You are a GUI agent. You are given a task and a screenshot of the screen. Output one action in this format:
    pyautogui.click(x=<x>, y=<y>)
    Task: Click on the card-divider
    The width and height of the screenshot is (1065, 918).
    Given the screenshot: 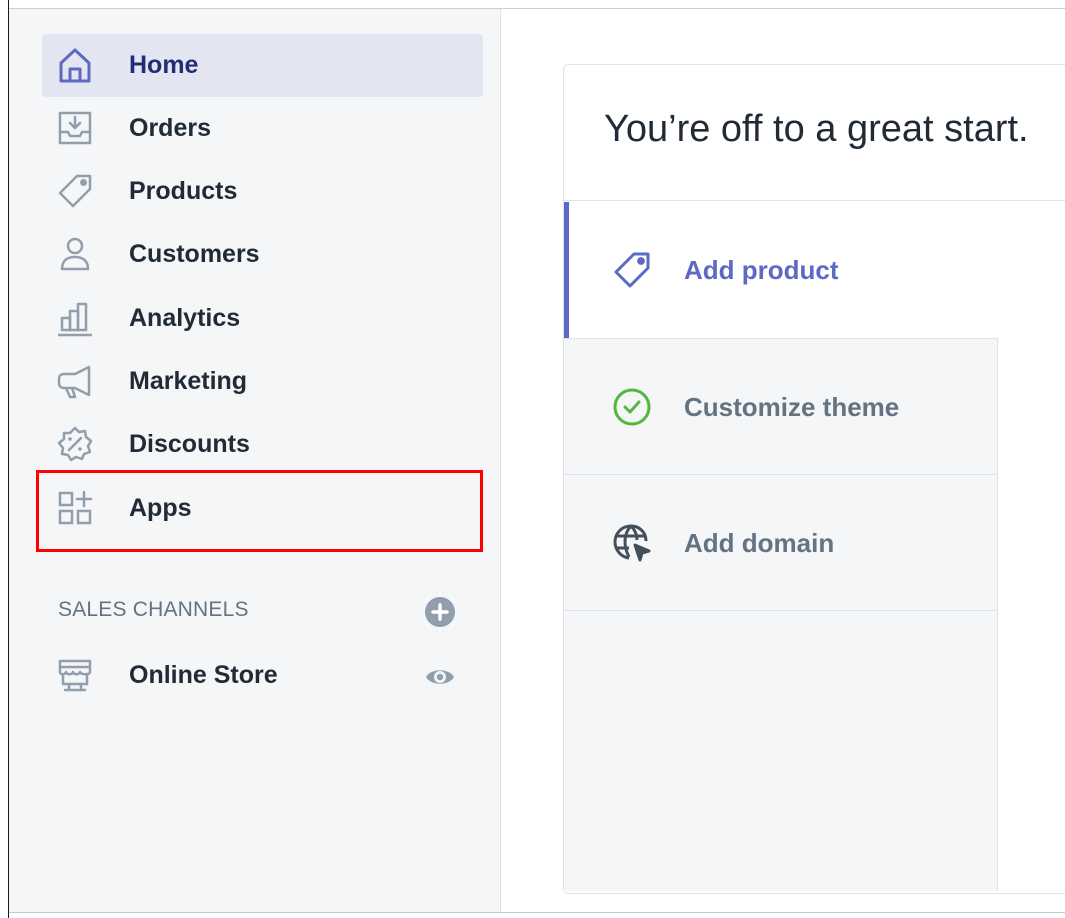 What is the action you would take?
    pyautogui.click(x=814, y=200)
    